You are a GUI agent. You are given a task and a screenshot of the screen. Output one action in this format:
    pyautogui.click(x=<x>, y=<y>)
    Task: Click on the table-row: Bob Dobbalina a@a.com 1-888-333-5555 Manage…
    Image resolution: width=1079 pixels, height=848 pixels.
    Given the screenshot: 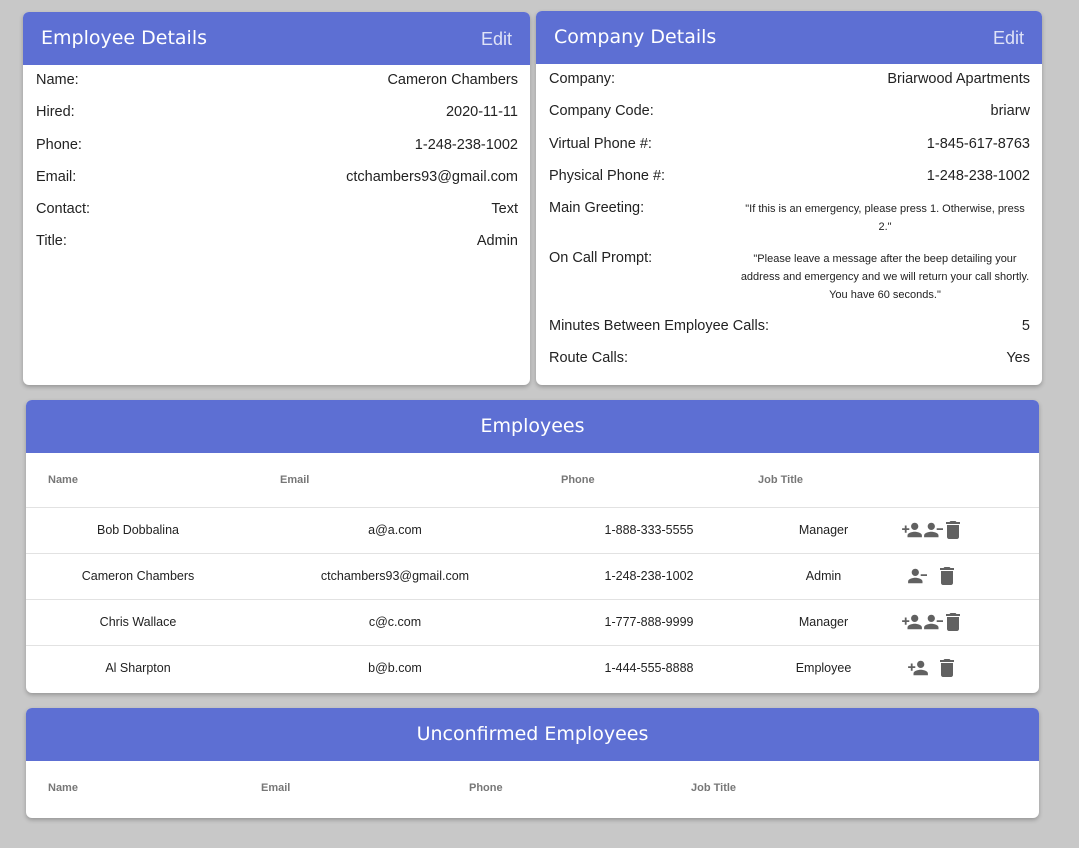 What is the action you would take?
    pyautogui.click(x=532, y=530)
    